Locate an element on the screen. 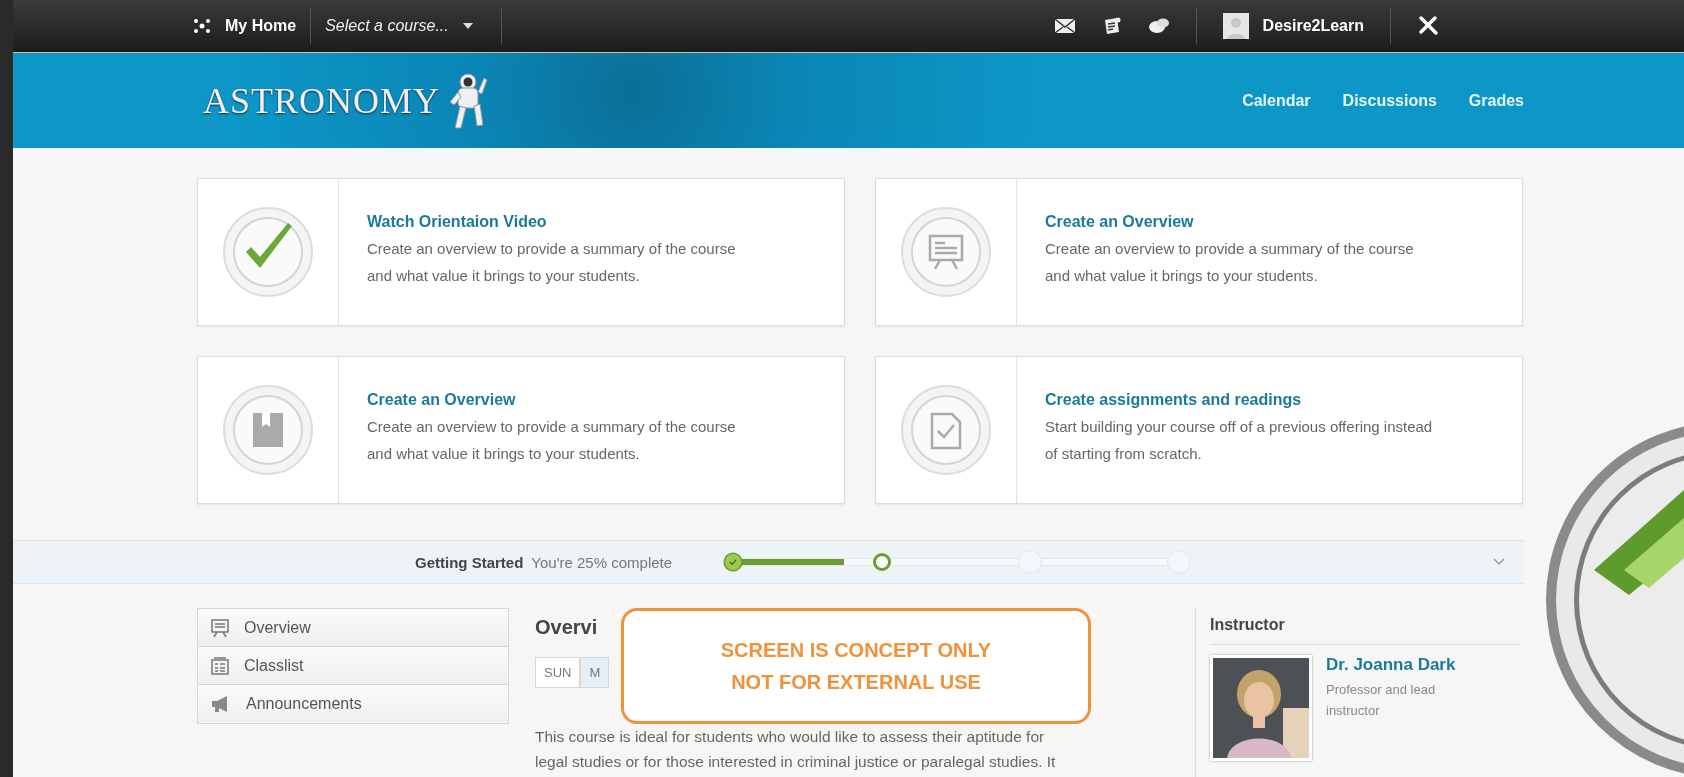 This screenshot has width=1684, height=777. progress-status: You're 25% complete is located at coordinates (602, 562).